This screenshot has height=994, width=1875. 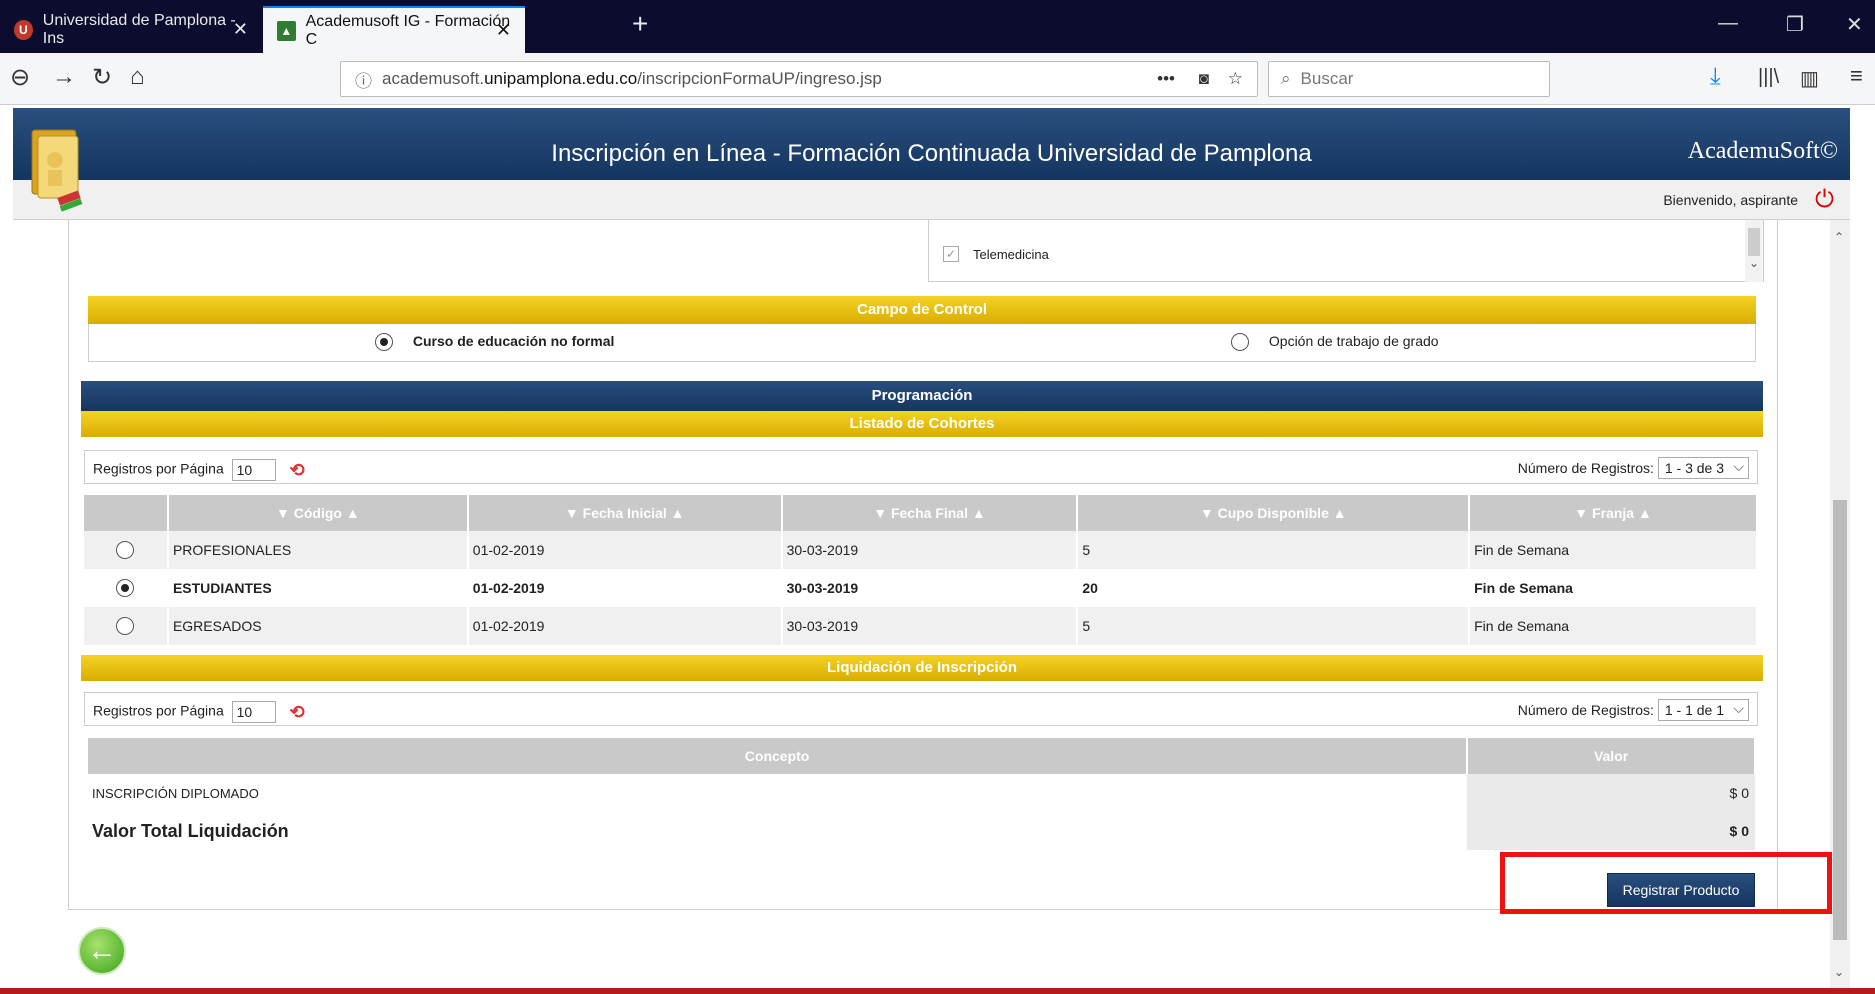 What do you see at coordinates (175, 793) in the screenshot?
I see `cell-concepto: INSCRIPCIÓN DIPLOMADO` at bounding box center [175, 793].